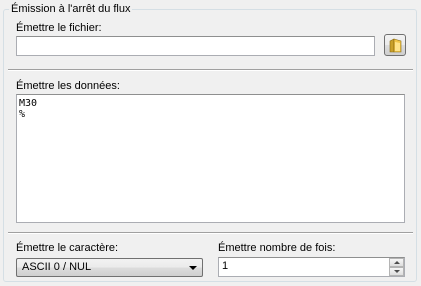  What do you see at coordinates (195, 46) in the screenshot?
I see `file-path-input` at bounding box center [195, 46].